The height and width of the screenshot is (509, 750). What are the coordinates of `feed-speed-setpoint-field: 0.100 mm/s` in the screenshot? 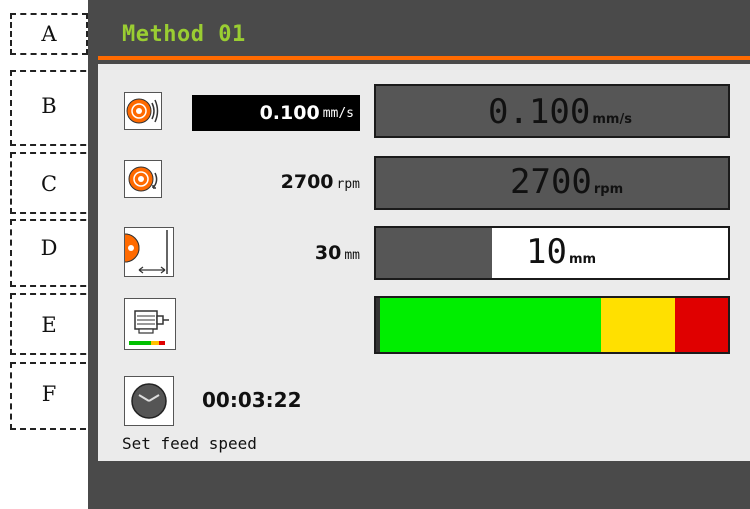 It's located at (276, 113).